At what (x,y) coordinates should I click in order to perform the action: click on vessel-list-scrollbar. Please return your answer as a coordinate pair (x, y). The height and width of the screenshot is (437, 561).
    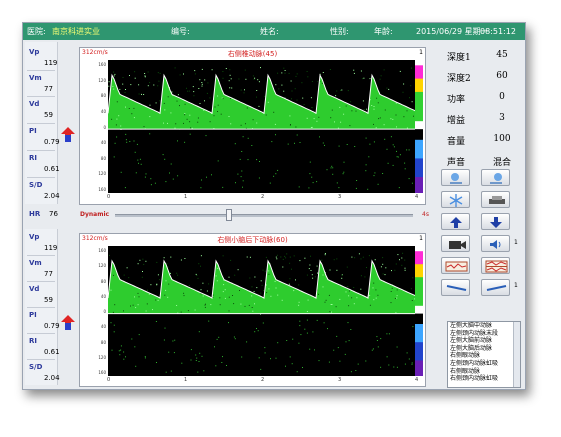
    Looking at the image, I should click on (516, 354).